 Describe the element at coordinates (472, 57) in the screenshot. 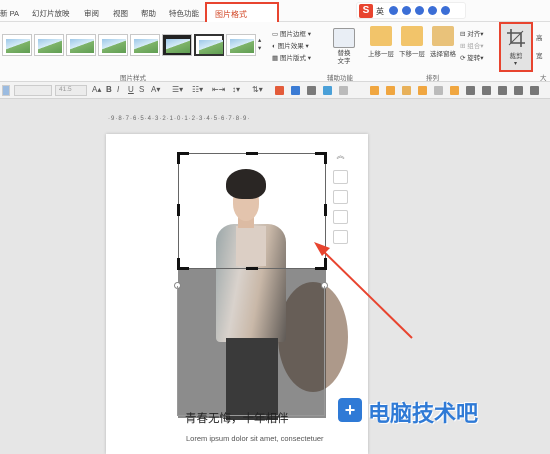

I see `rotate-button: ⟳ 旋转▾` at that location.